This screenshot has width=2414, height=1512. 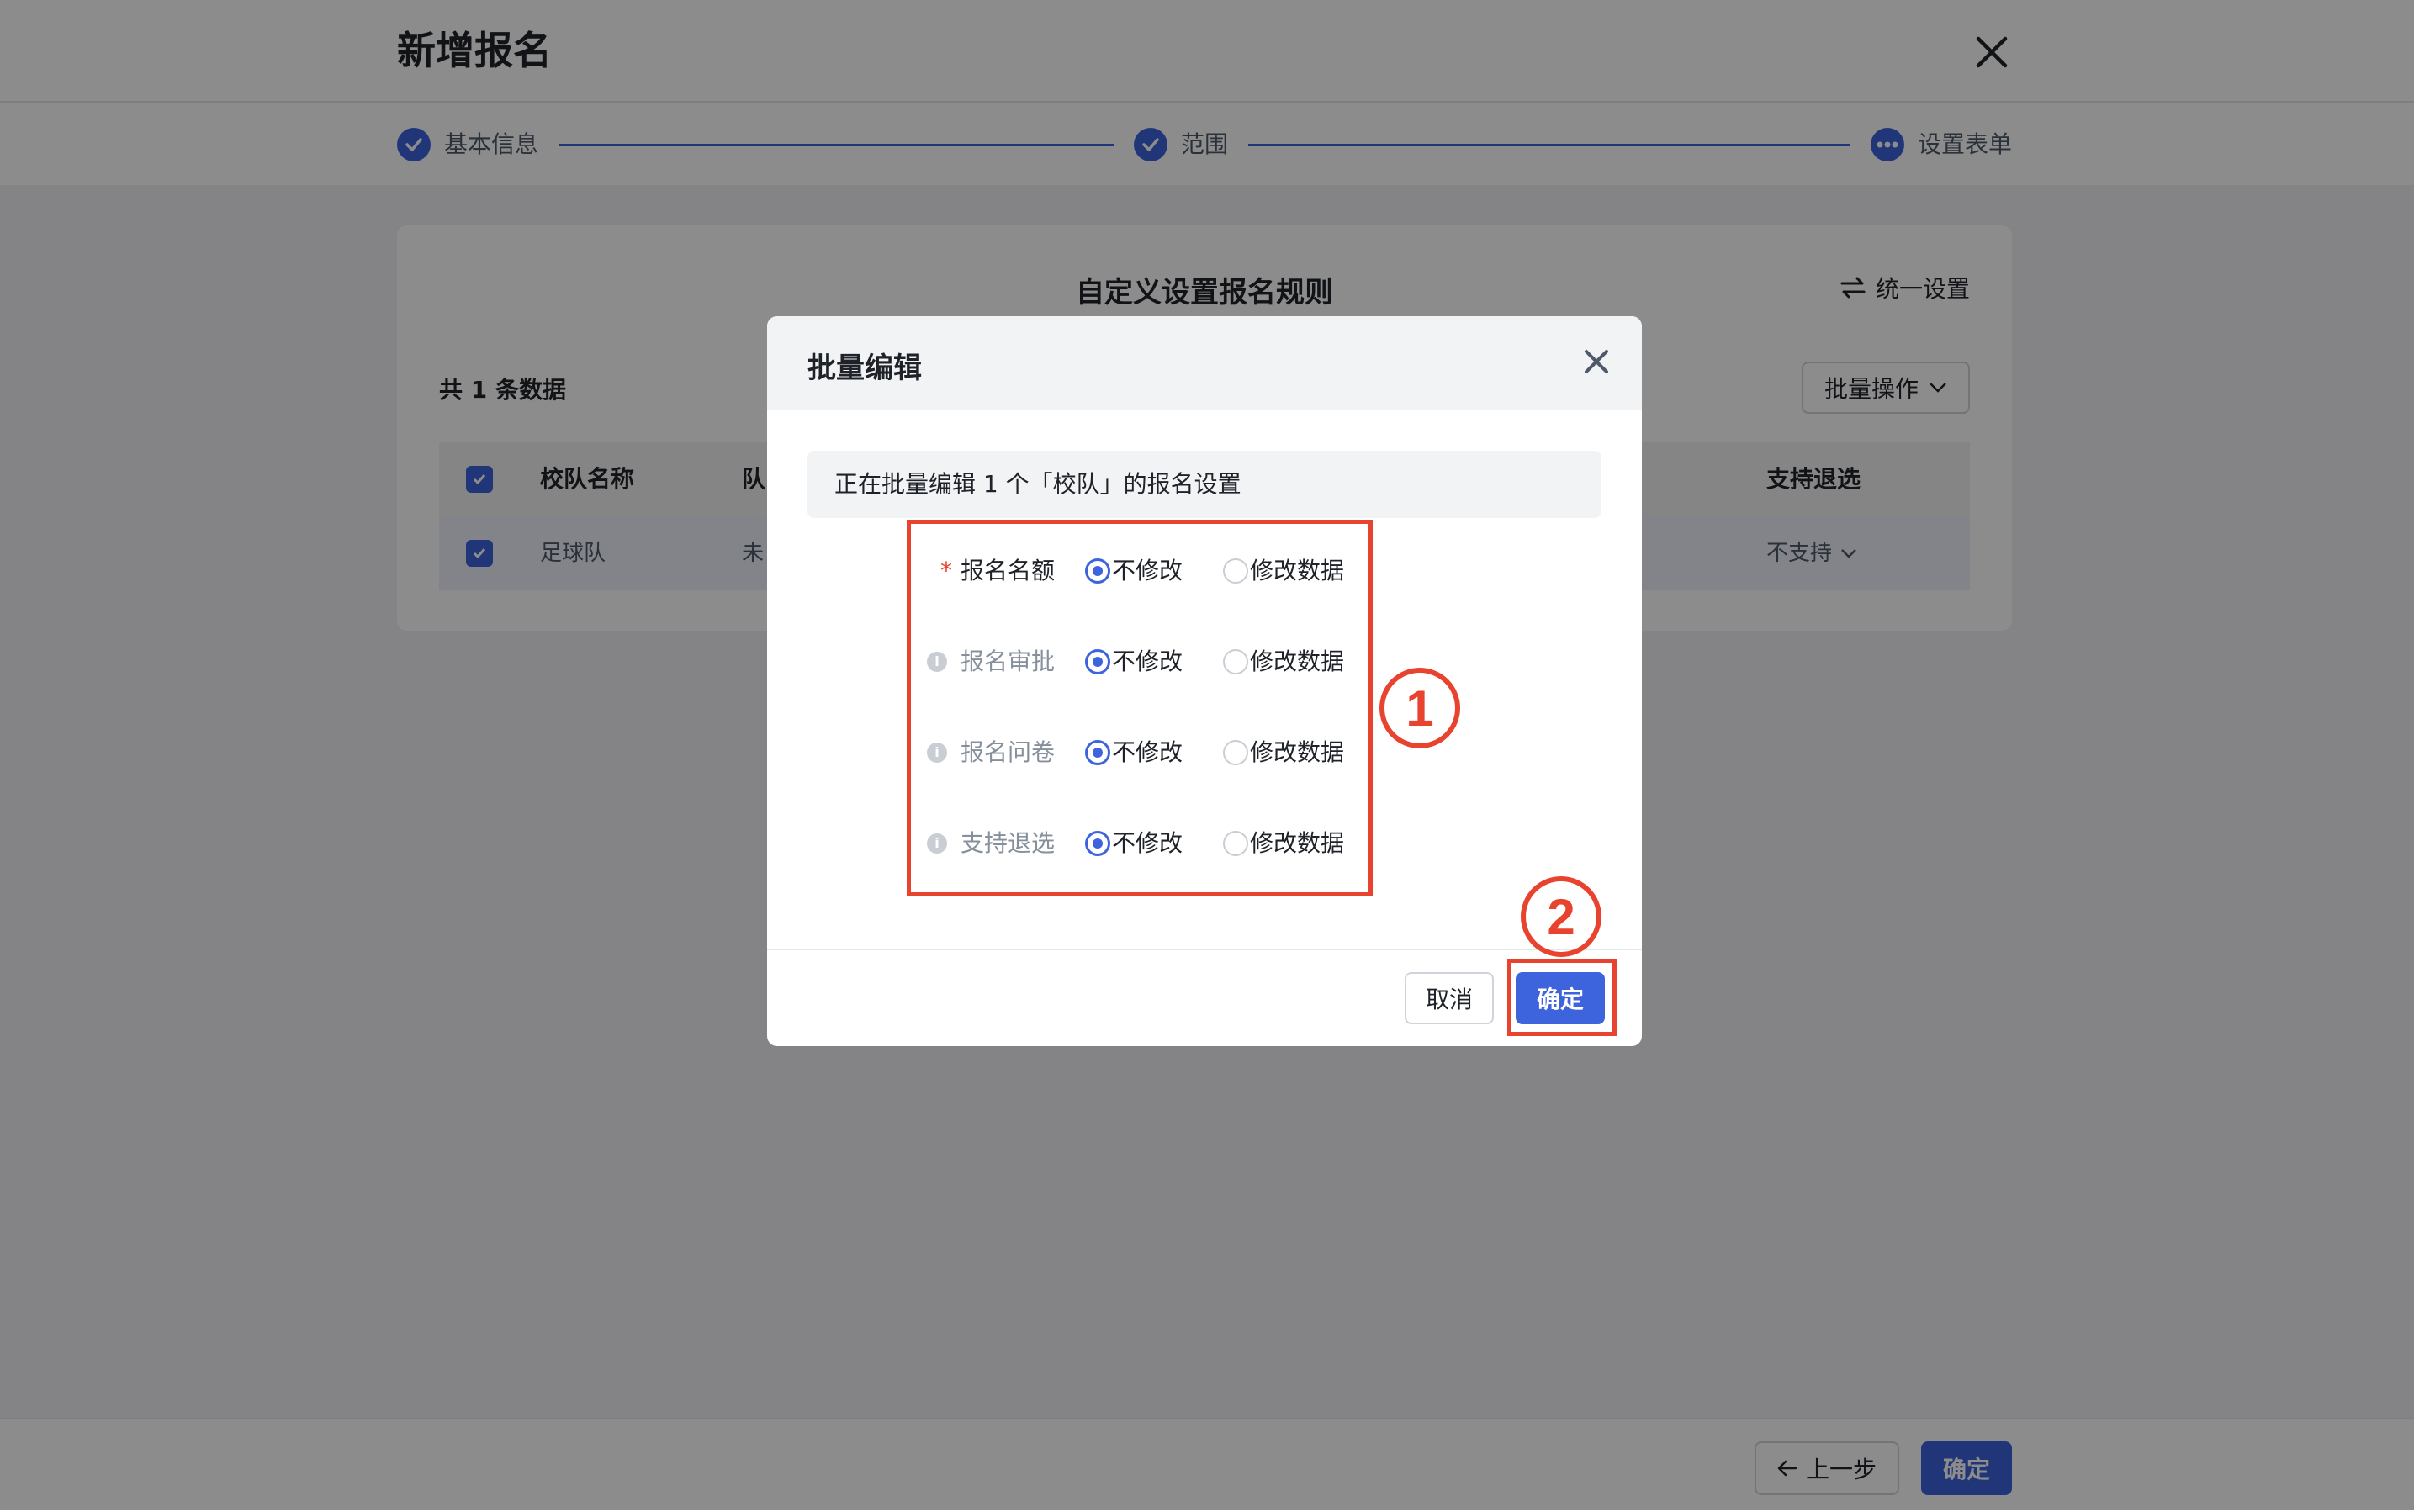 I want to click on cancel-button: 取消, so click(x=1449, y=998).